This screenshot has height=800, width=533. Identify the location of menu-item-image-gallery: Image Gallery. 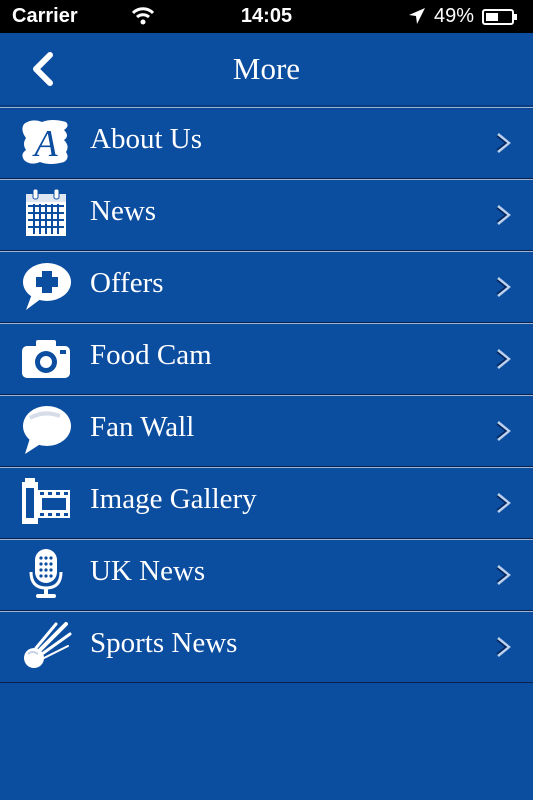
(266, 503).